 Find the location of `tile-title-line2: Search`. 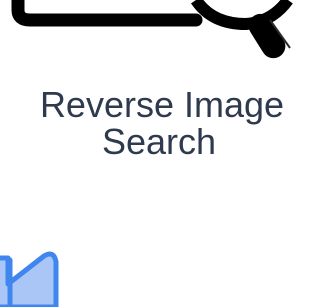

tile-title-line2: Search is located at coordinates (159, 141).